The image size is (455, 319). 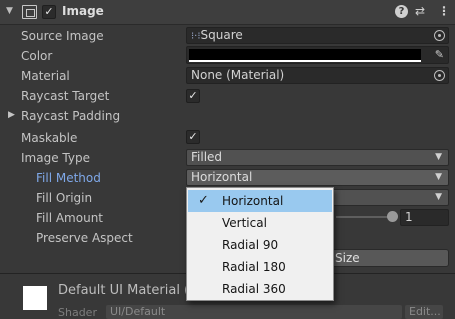 I want to click on material-preview-thumbnail, so click(x=35, y=298).